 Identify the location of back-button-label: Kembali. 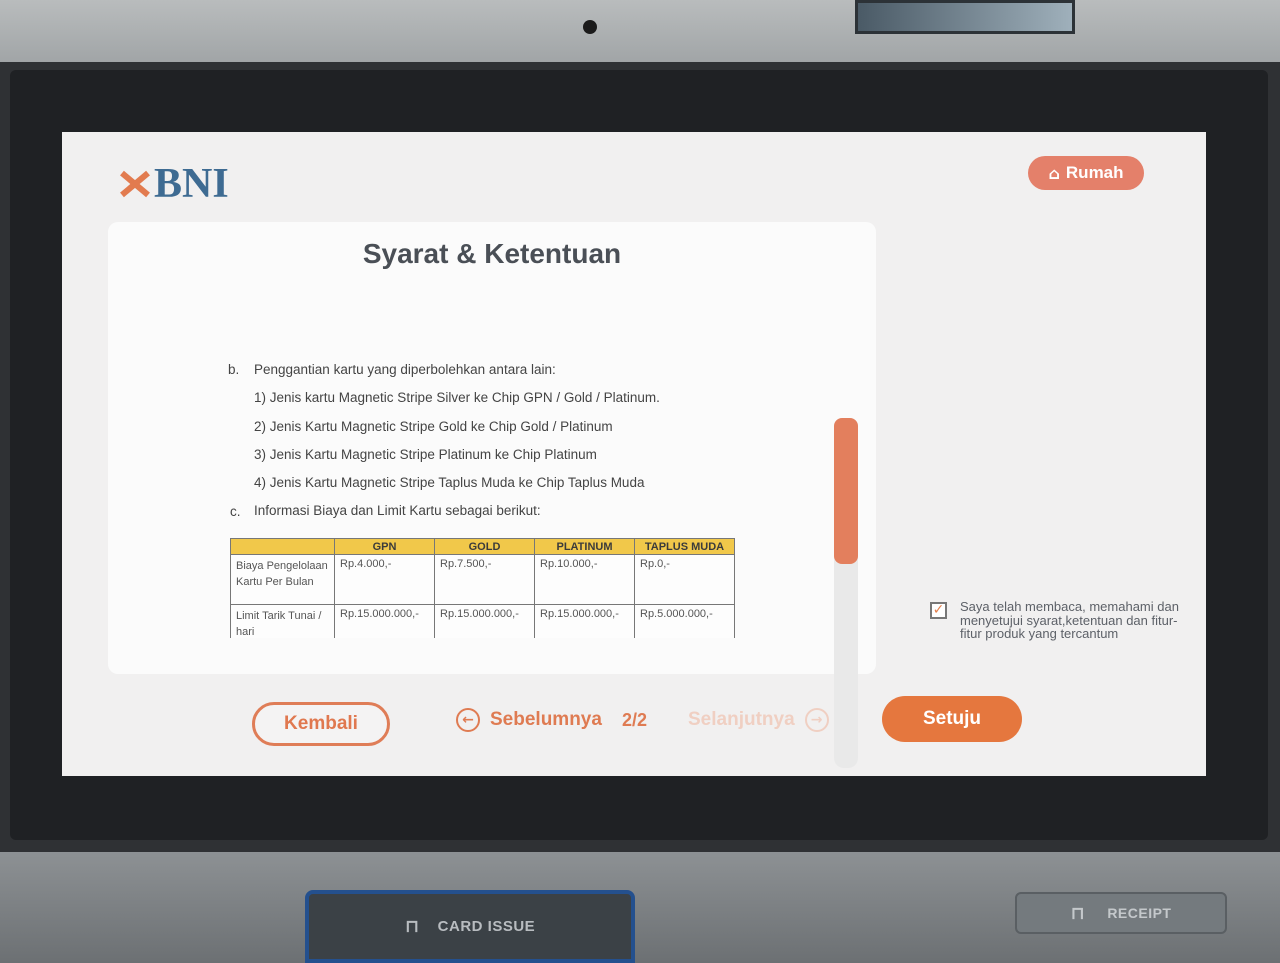
(321, 723).